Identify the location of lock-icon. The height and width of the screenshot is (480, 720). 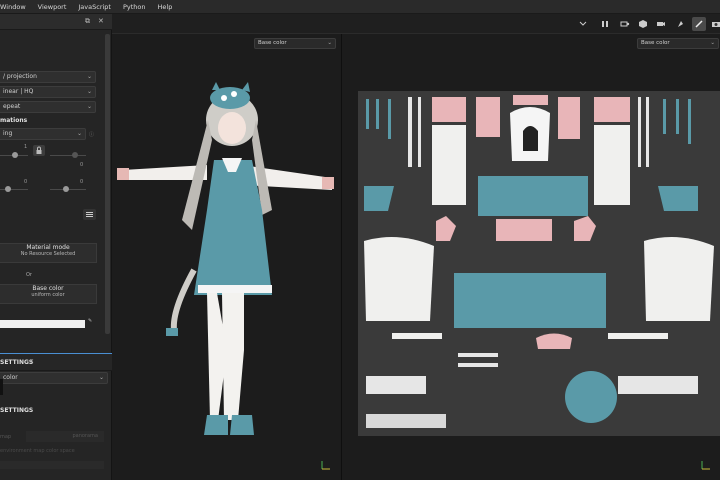
(39, 150).